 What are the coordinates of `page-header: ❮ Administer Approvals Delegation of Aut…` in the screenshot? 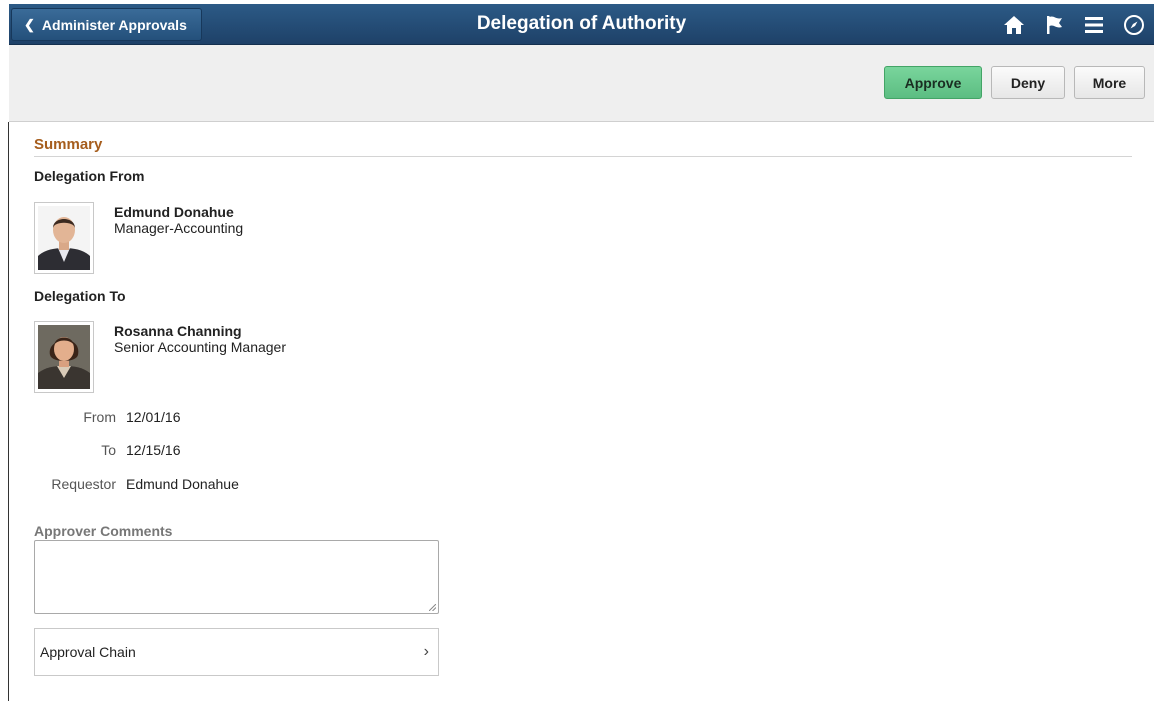 It's located at (581, 24).